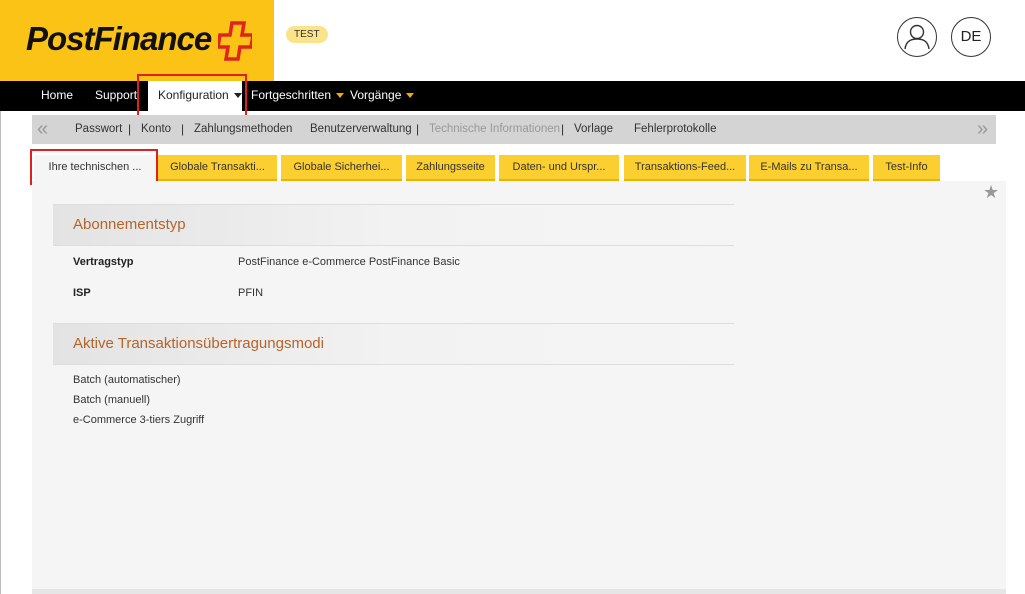  Describe the element at coordinates (906, 168) in the screenshot. I see `tab-test-info: Test-Info` at that location.